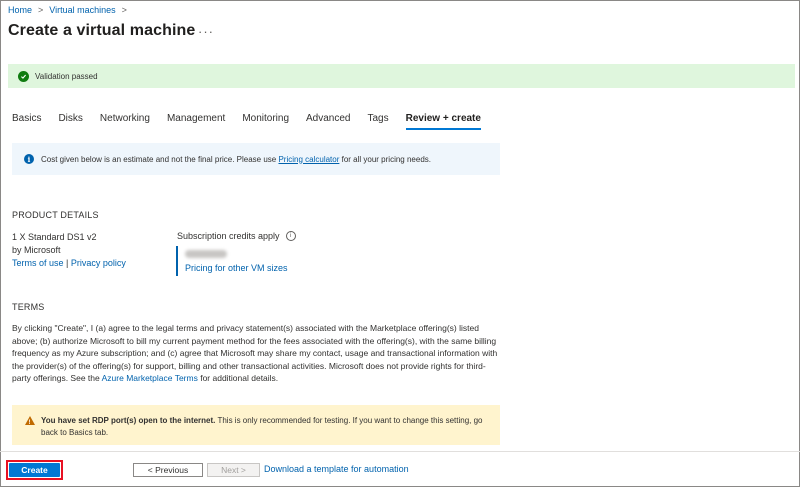 This screenshot has width=800, height=487. Describe the element at coordinates (29, 159) in the screenshot. I see `info-icon: i` at that location.